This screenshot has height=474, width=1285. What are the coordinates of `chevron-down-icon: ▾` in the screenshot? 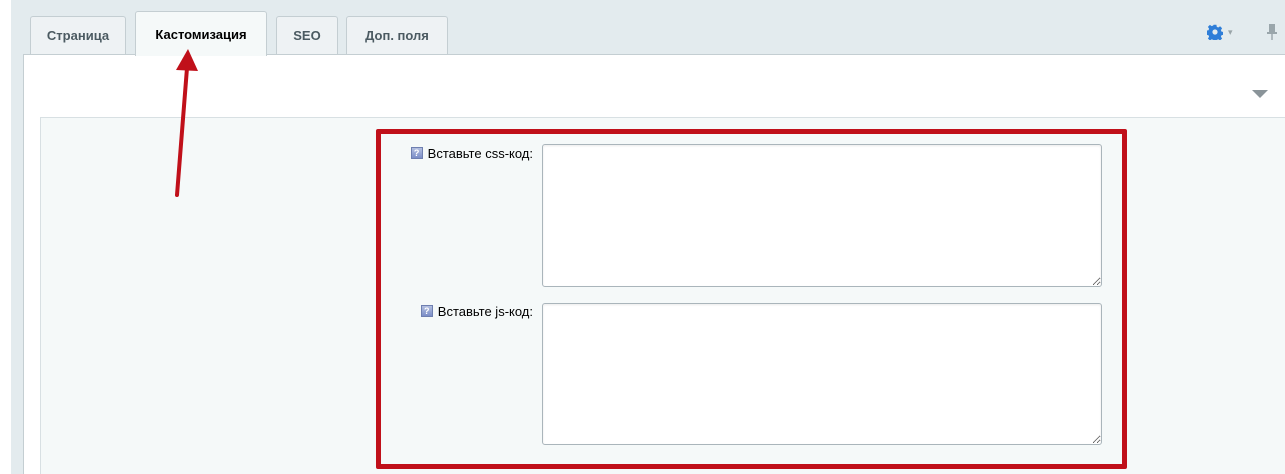 It's located at (1230, 31).